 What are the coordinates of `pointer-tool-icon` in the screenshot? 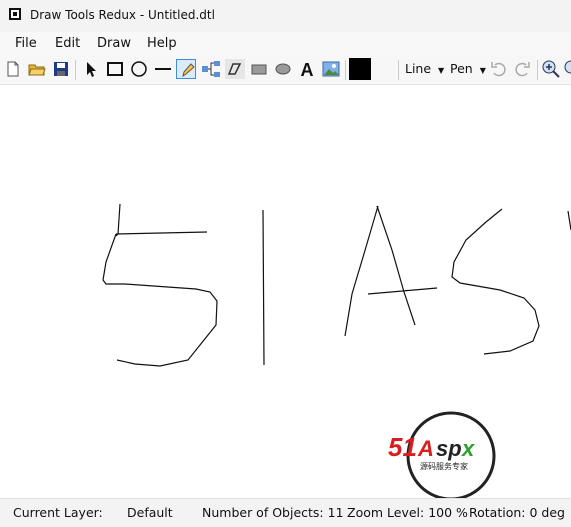 It's located at (91, 69).